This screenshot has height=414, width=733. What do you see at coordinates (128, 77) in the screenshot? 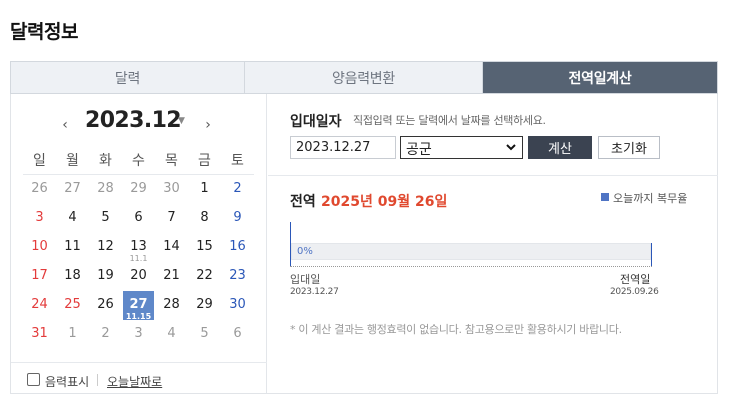
I see `tab-calendar: 달력` at bounding box center [128, 77].